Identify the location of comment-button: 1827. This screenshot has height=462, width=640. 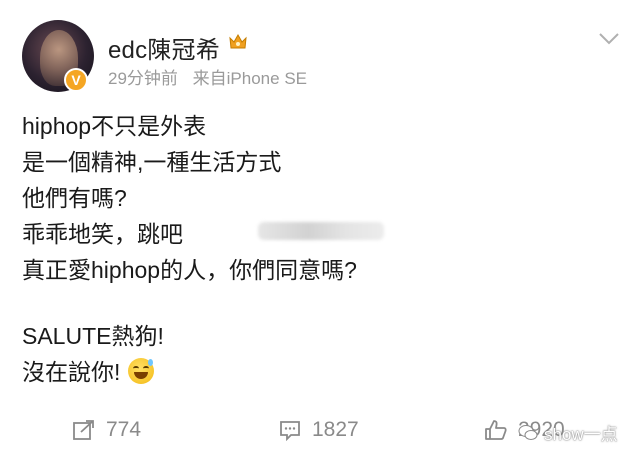
(318, 430).